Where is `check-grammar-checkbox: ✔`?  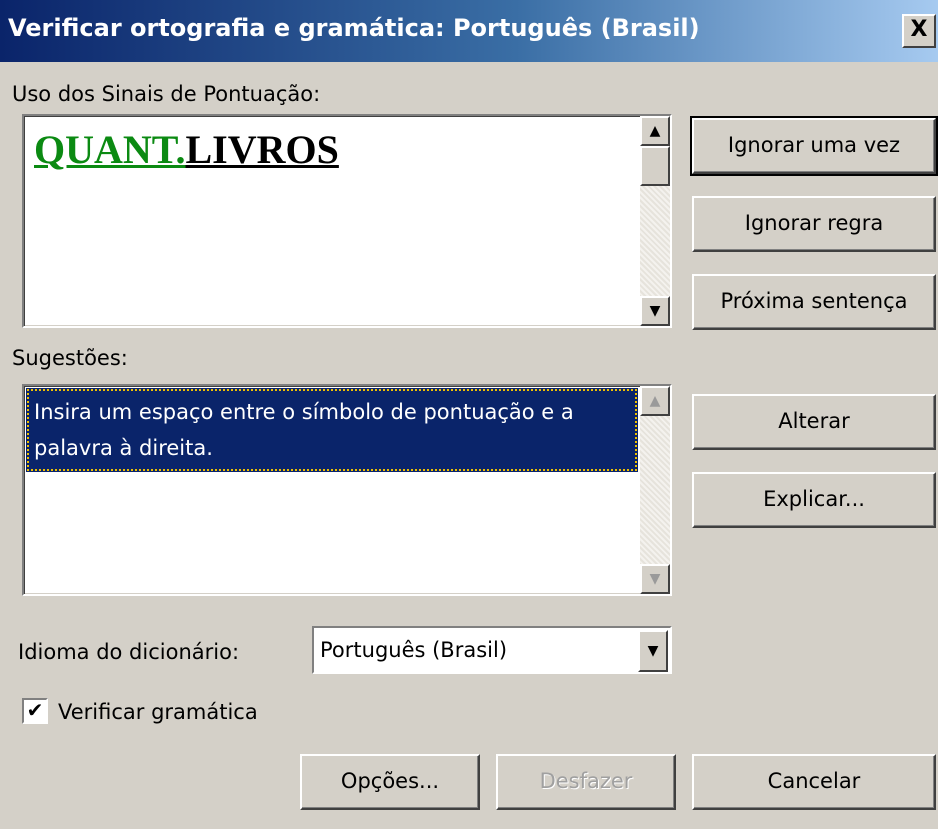
check-grammar-checkbox: ✔ is located at coordinates (35, 711).